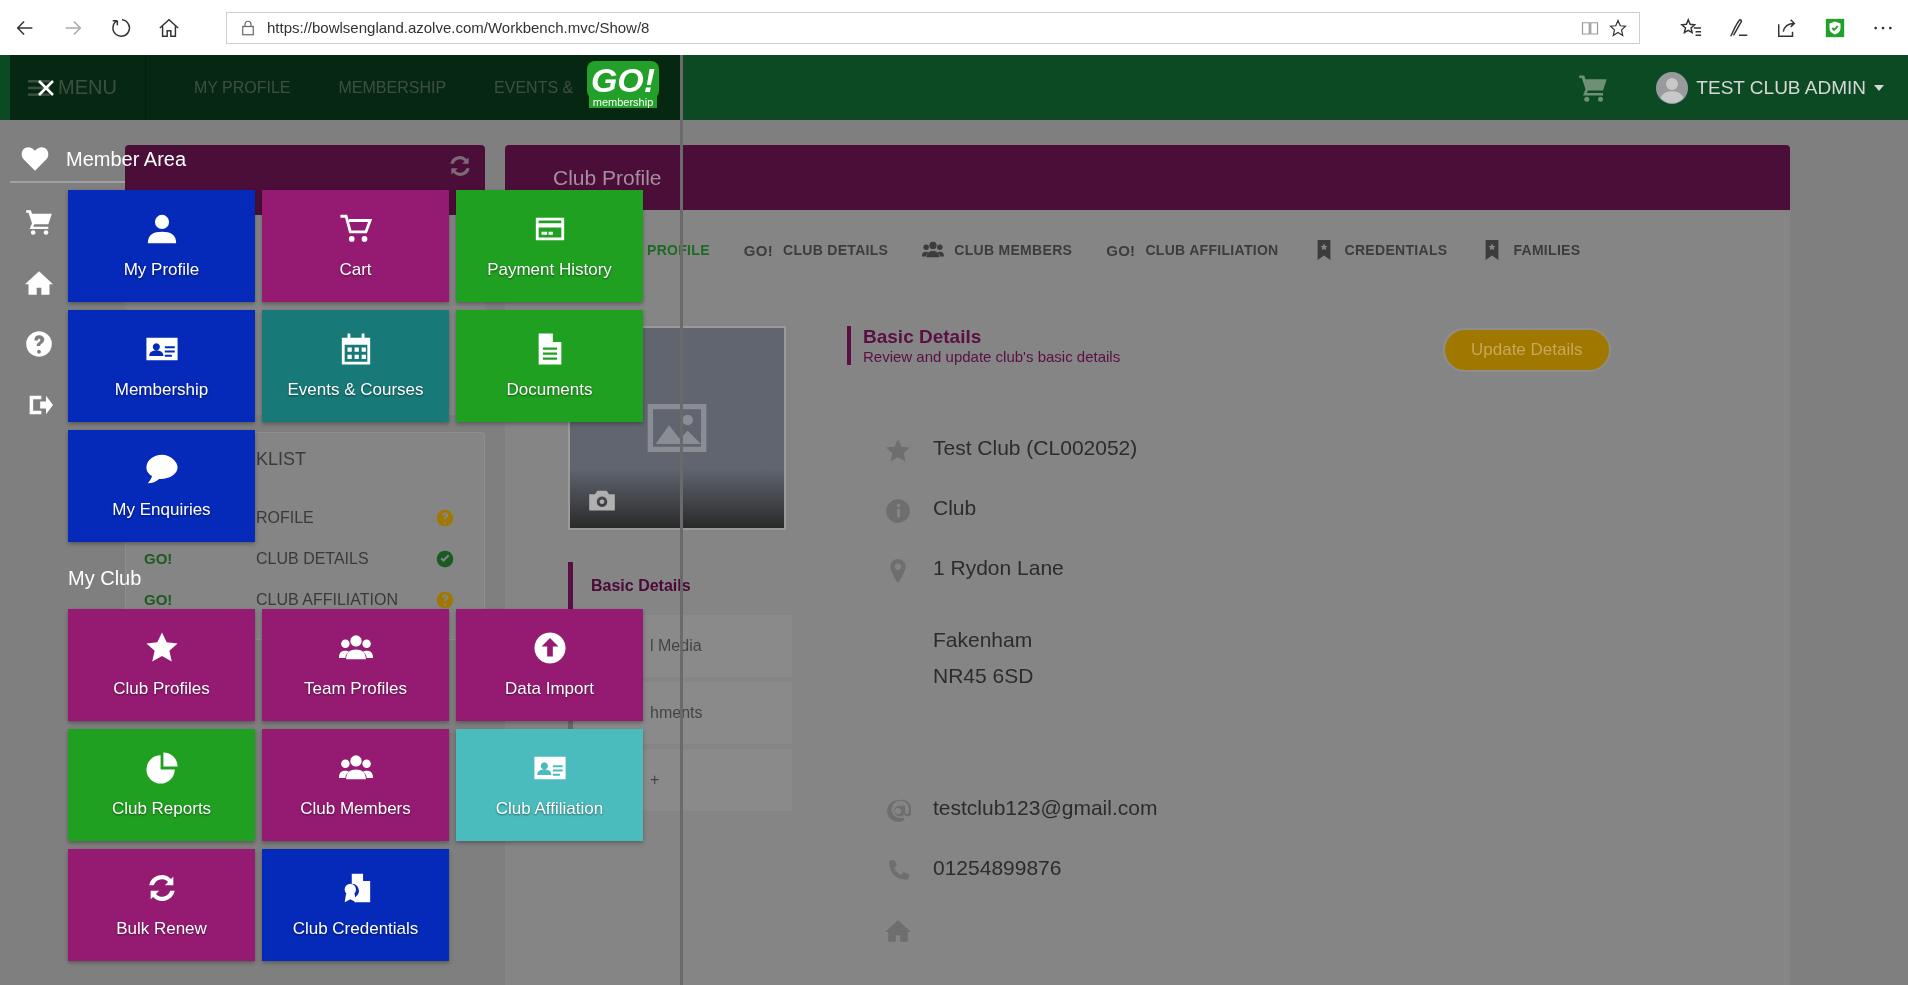 The height and width of the screenshot is (985, 1908). Describe the element at coordinates (1618, 27) in the screenshot. I see `star-icon` at that location.